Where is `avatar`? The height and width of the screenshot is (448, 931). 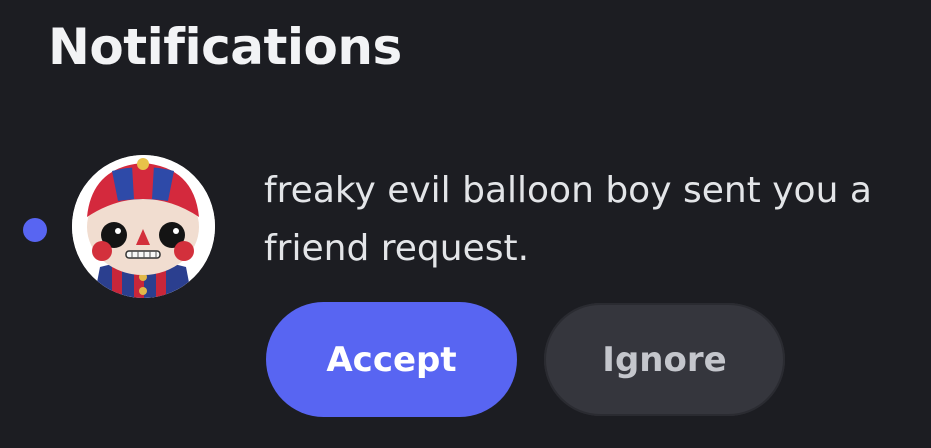
avatar is located at coordinates (143, 226).